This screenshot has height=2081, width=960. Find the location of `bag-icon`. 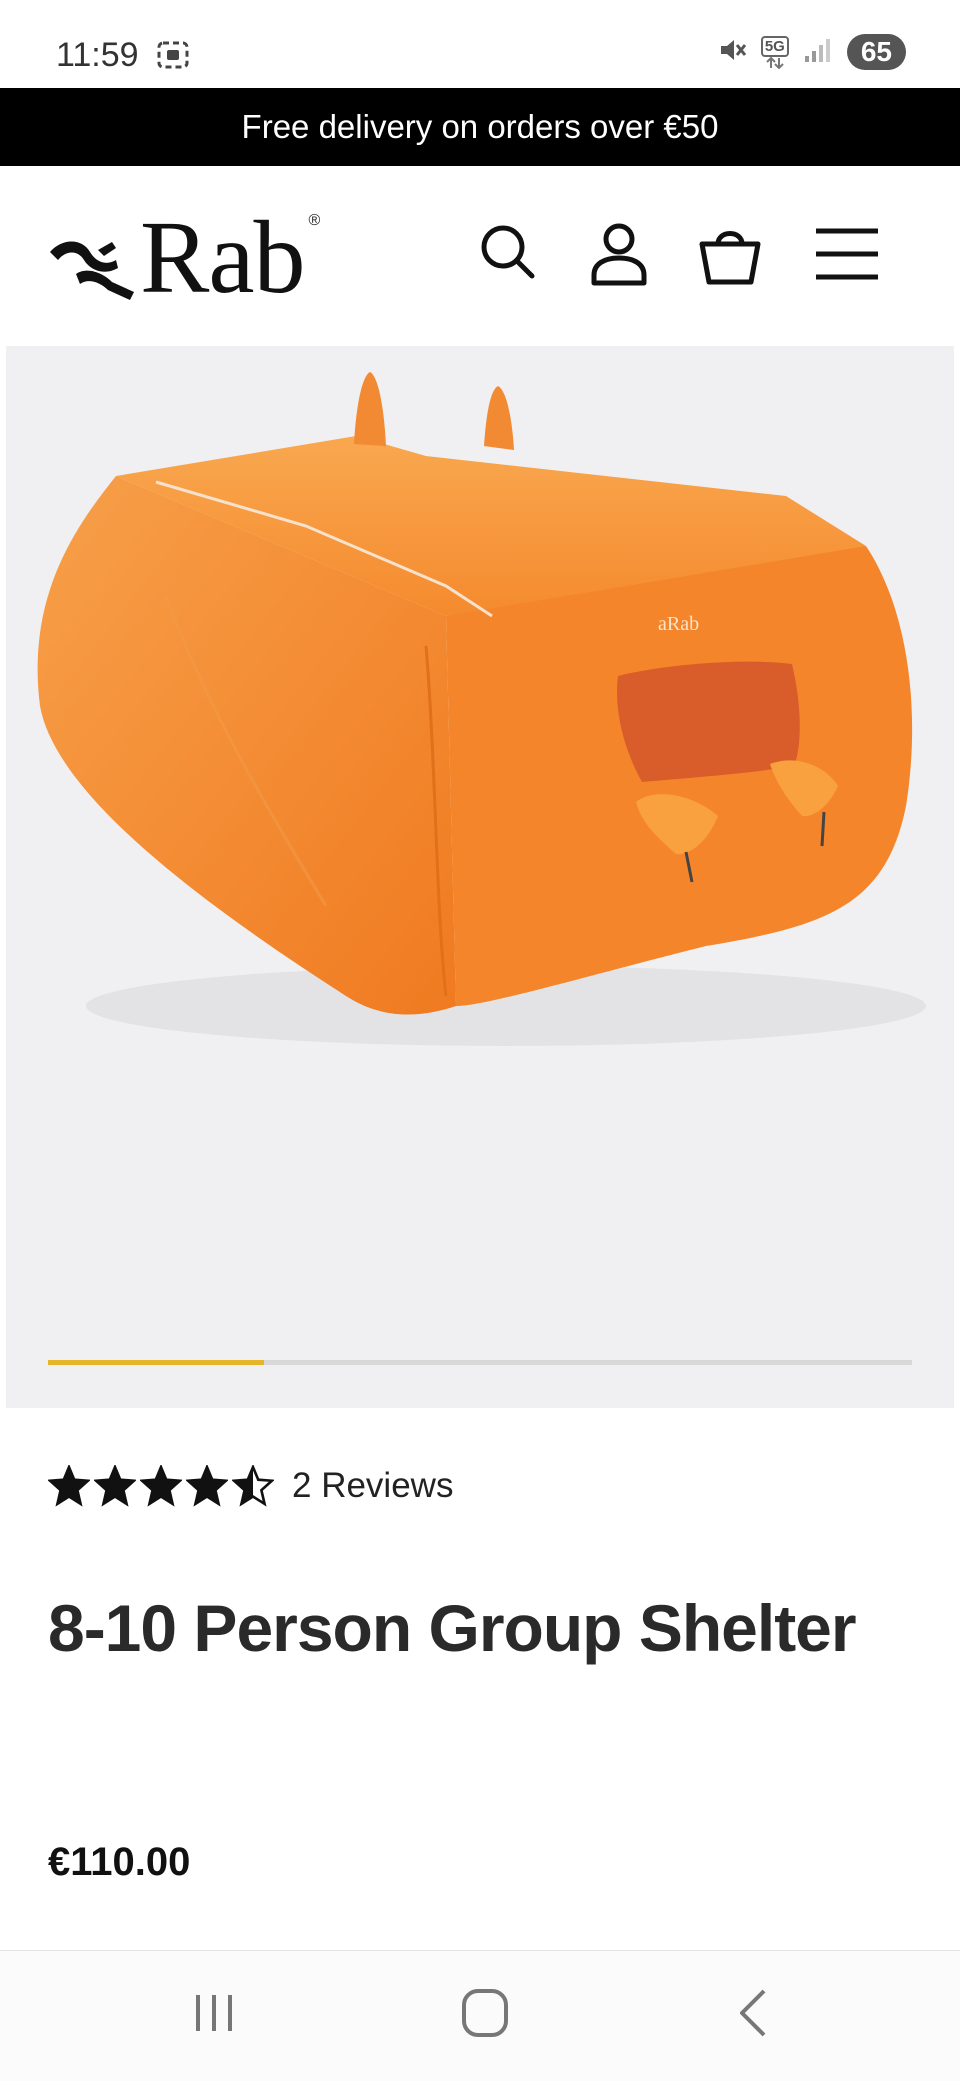

bag-icon is located at coordinates (730, 256).